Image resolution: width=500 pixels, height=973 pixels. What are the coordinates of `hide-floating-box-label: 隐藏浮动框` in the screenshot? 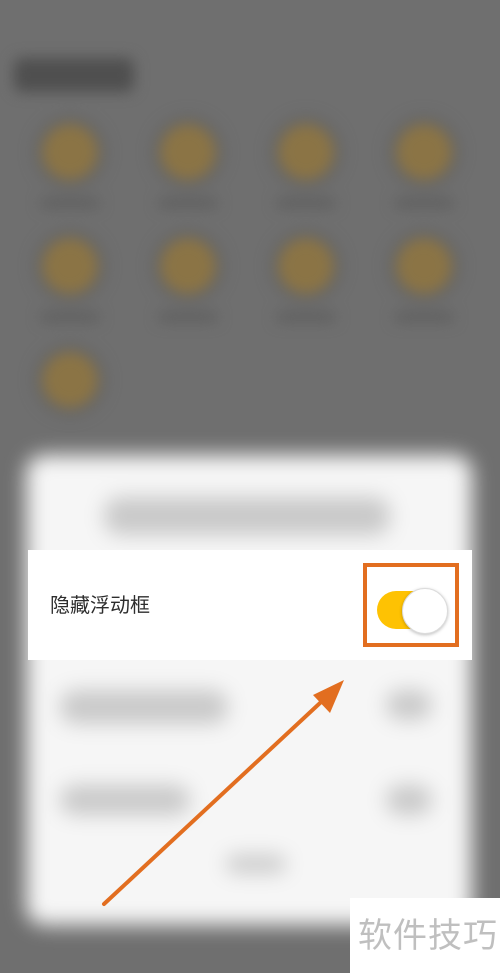 It's located at (100, 605).